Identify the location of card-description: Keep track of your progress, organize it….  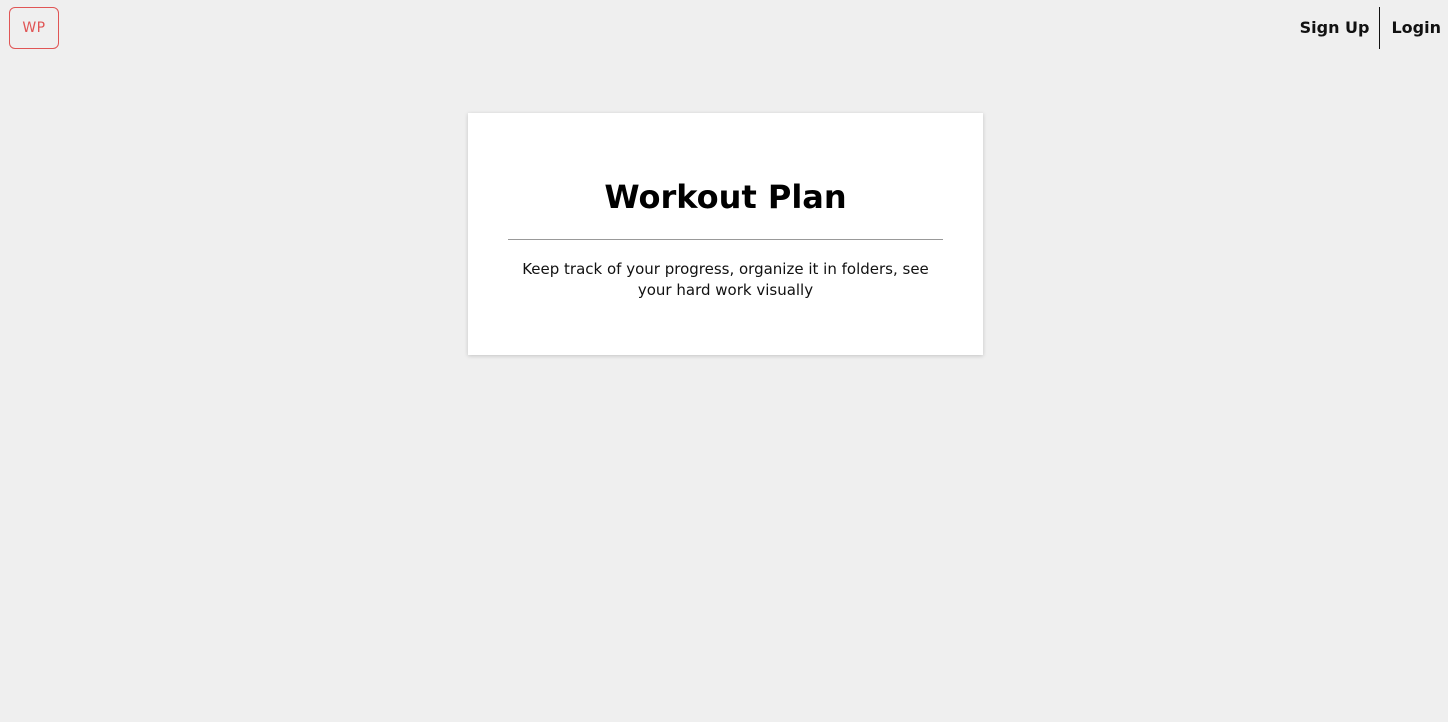
(725, 279).